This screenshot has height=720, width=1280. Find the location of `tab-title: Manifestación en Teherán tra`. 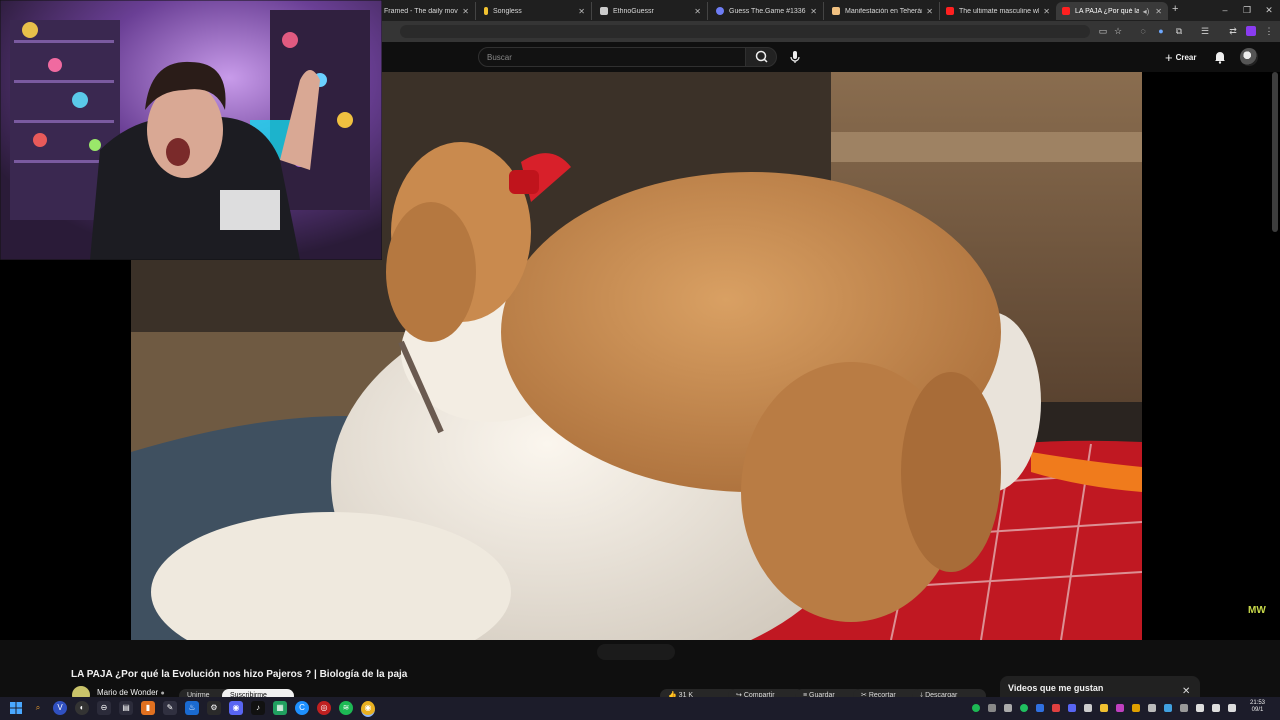

tab-title: Manifestación en Teherán tra is located at coordinates (883, 11).